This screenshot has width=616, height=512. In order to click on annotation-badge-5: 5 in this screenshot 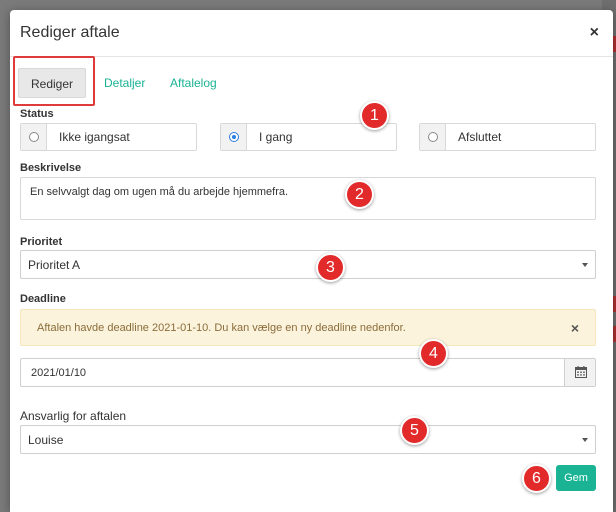, I will do `click(414, 430)`.